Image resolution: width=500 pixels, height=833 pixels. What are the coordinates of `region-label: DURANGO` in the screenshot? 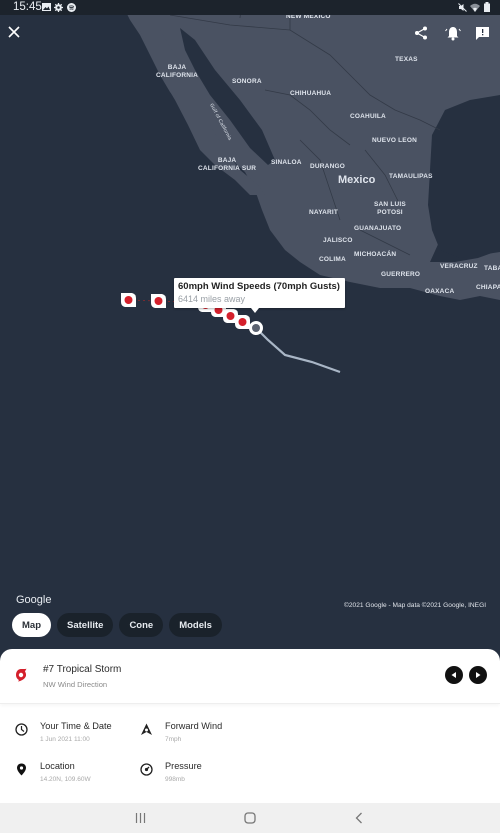 It's located at (327, 166).